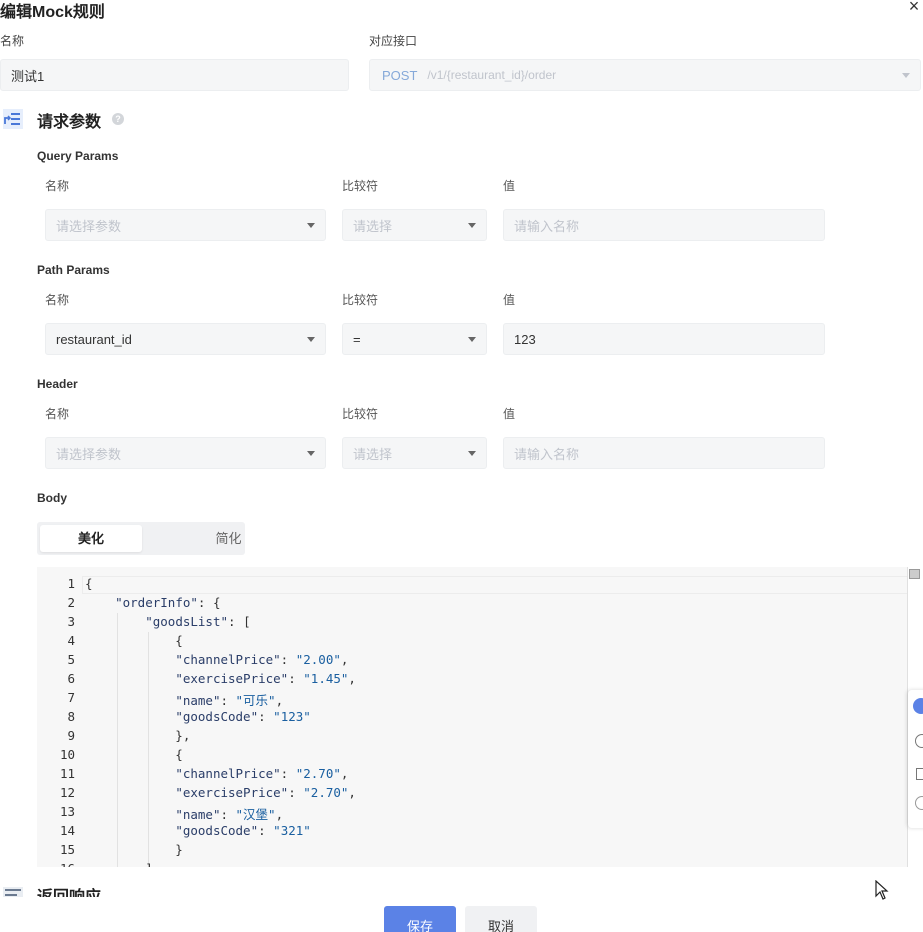  Describe the element at coordinates (414, 339) in the screenshot. I see `path-op-select: =` at that location.